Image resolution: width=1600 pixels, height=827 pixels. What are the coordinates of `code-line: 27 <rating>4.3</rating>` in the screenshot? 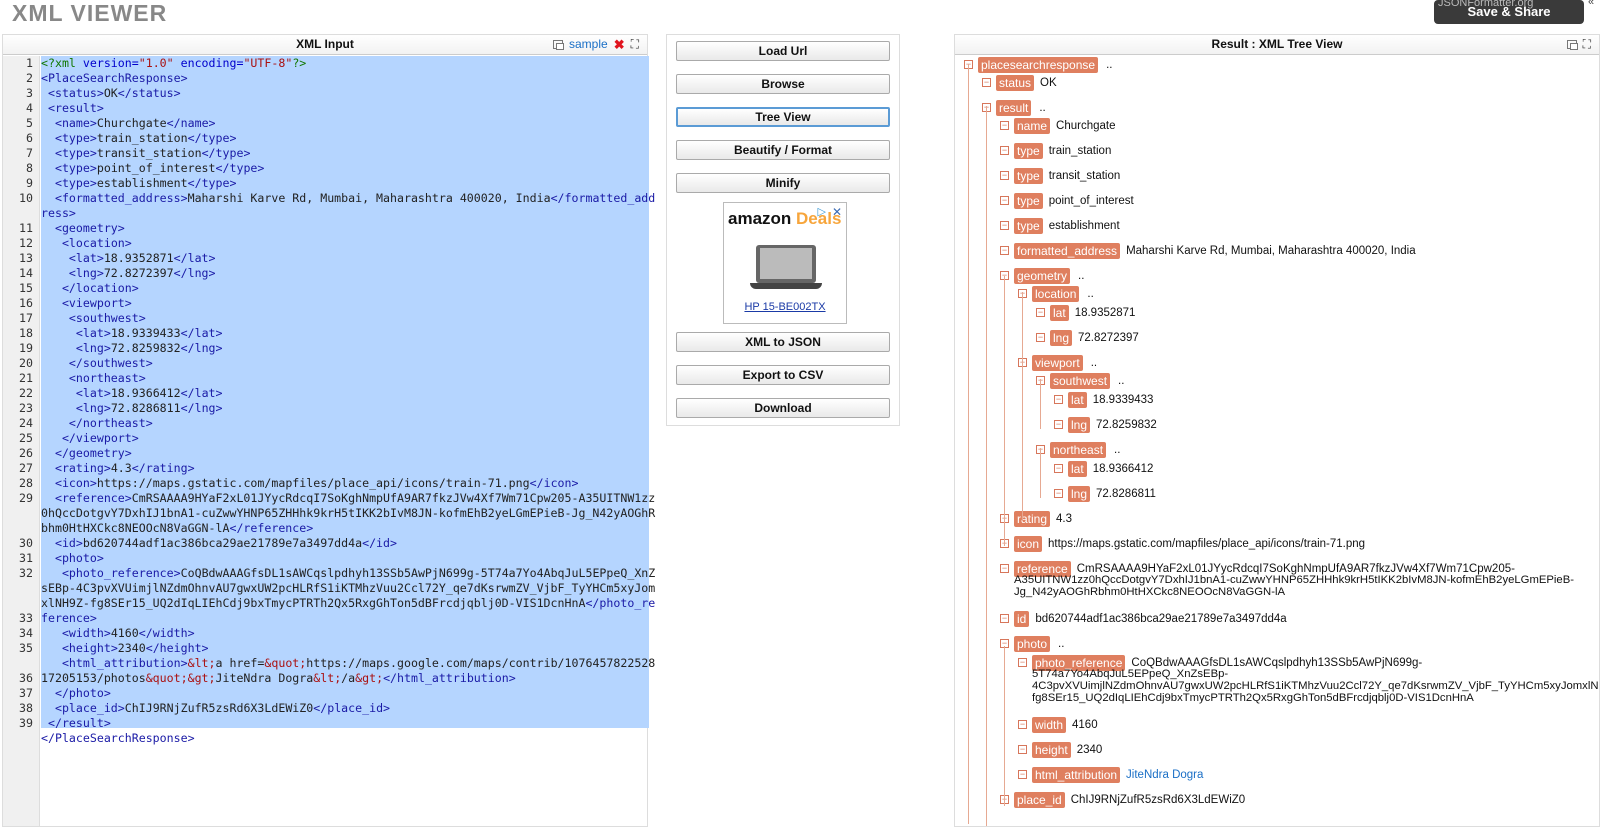 It's located at (333, 468).